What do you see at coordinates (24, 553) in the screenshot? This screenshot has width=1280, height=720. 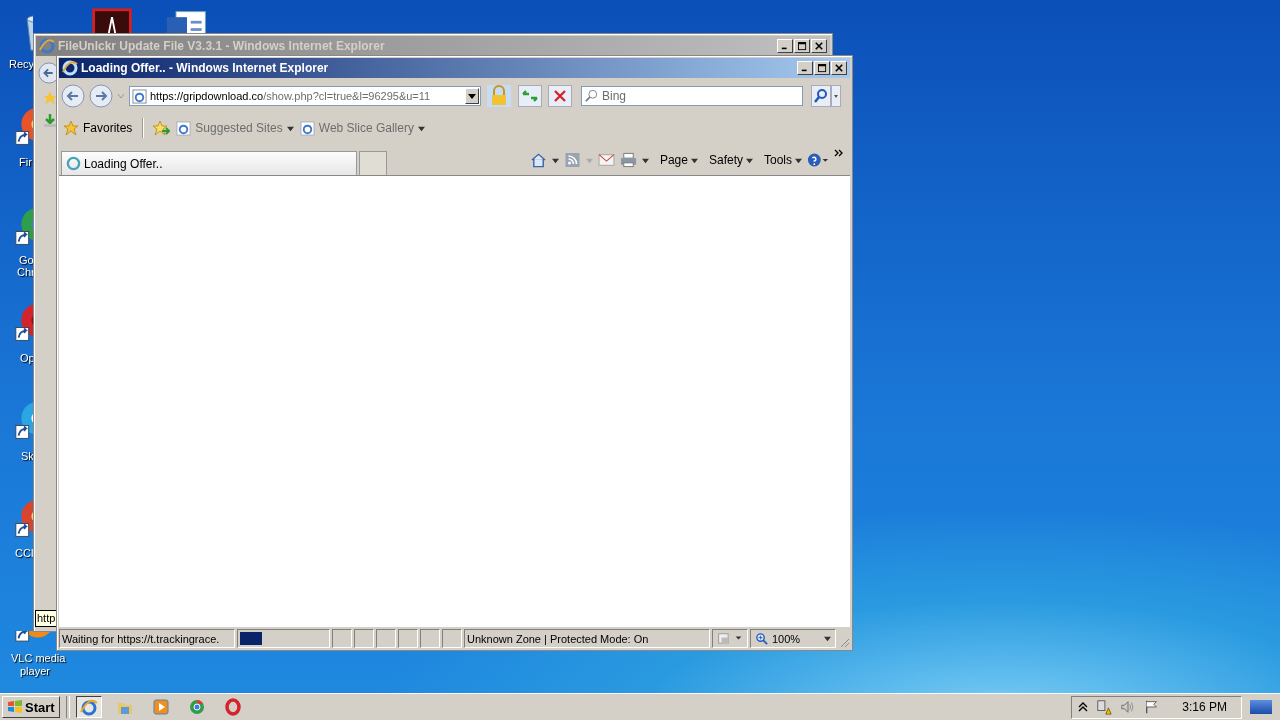 I see `icon-label: CCl` at bounding box center [24, 553].